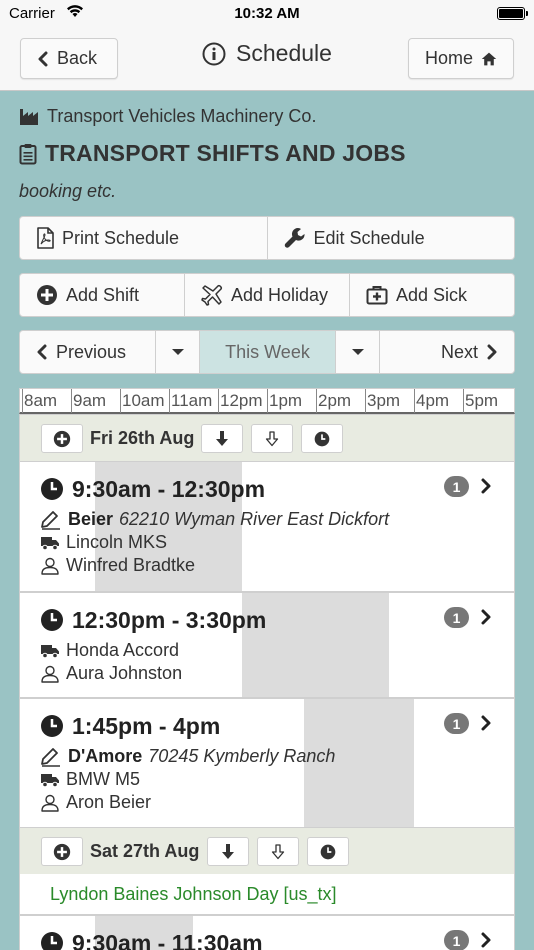 The image size is (534, 950). I want to click on next-dropdown-button, so click(358, 352).